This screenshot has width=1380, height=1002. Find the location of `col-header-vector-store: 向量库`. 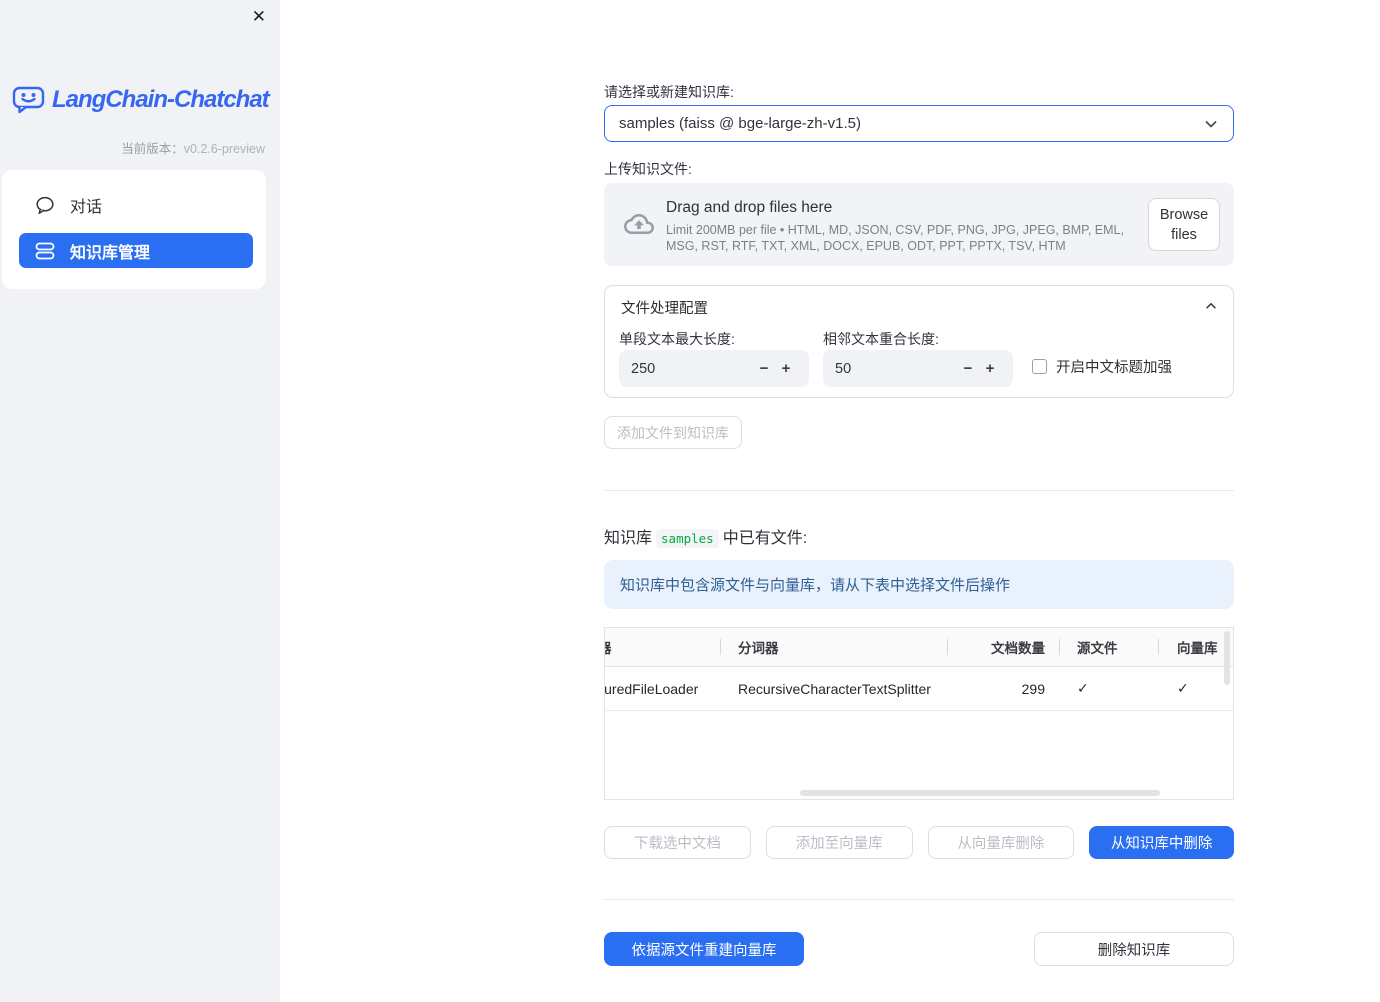

col-header-vector-store: 向量库 is located at coordinates (1195, 647).